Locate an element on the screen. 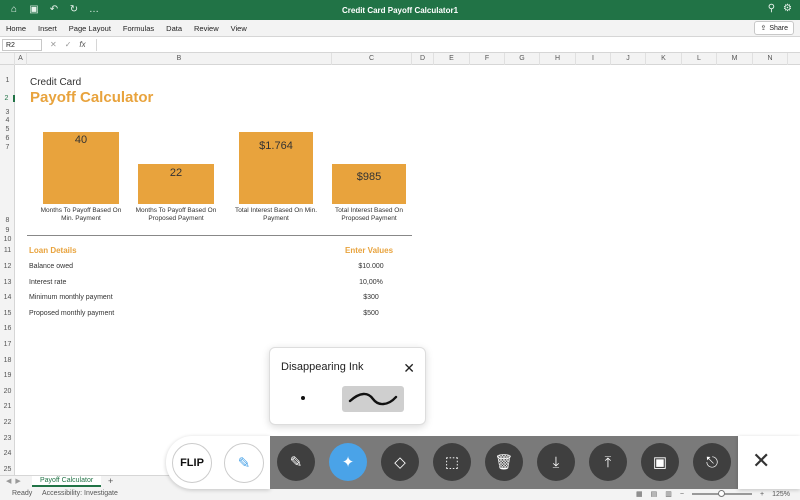 This screenshot has height=500, width=800. trash-icon: 🗑 is located at coordinates (504, 462).